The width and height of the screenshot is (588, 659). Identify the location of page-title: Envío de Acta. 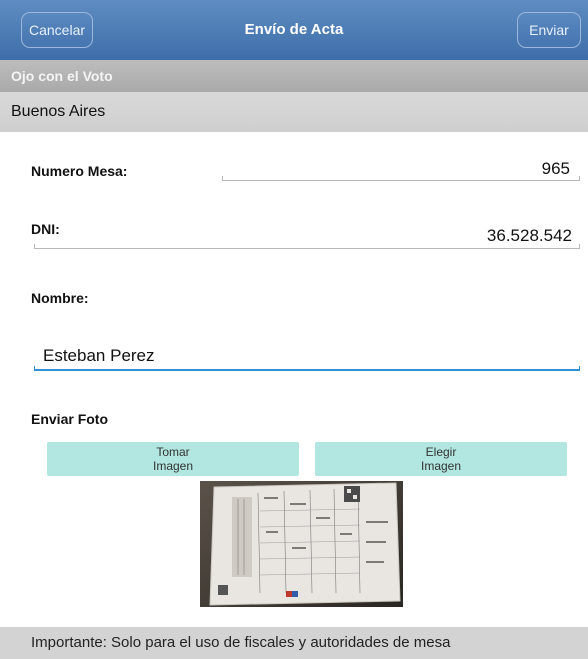
(294, 29).